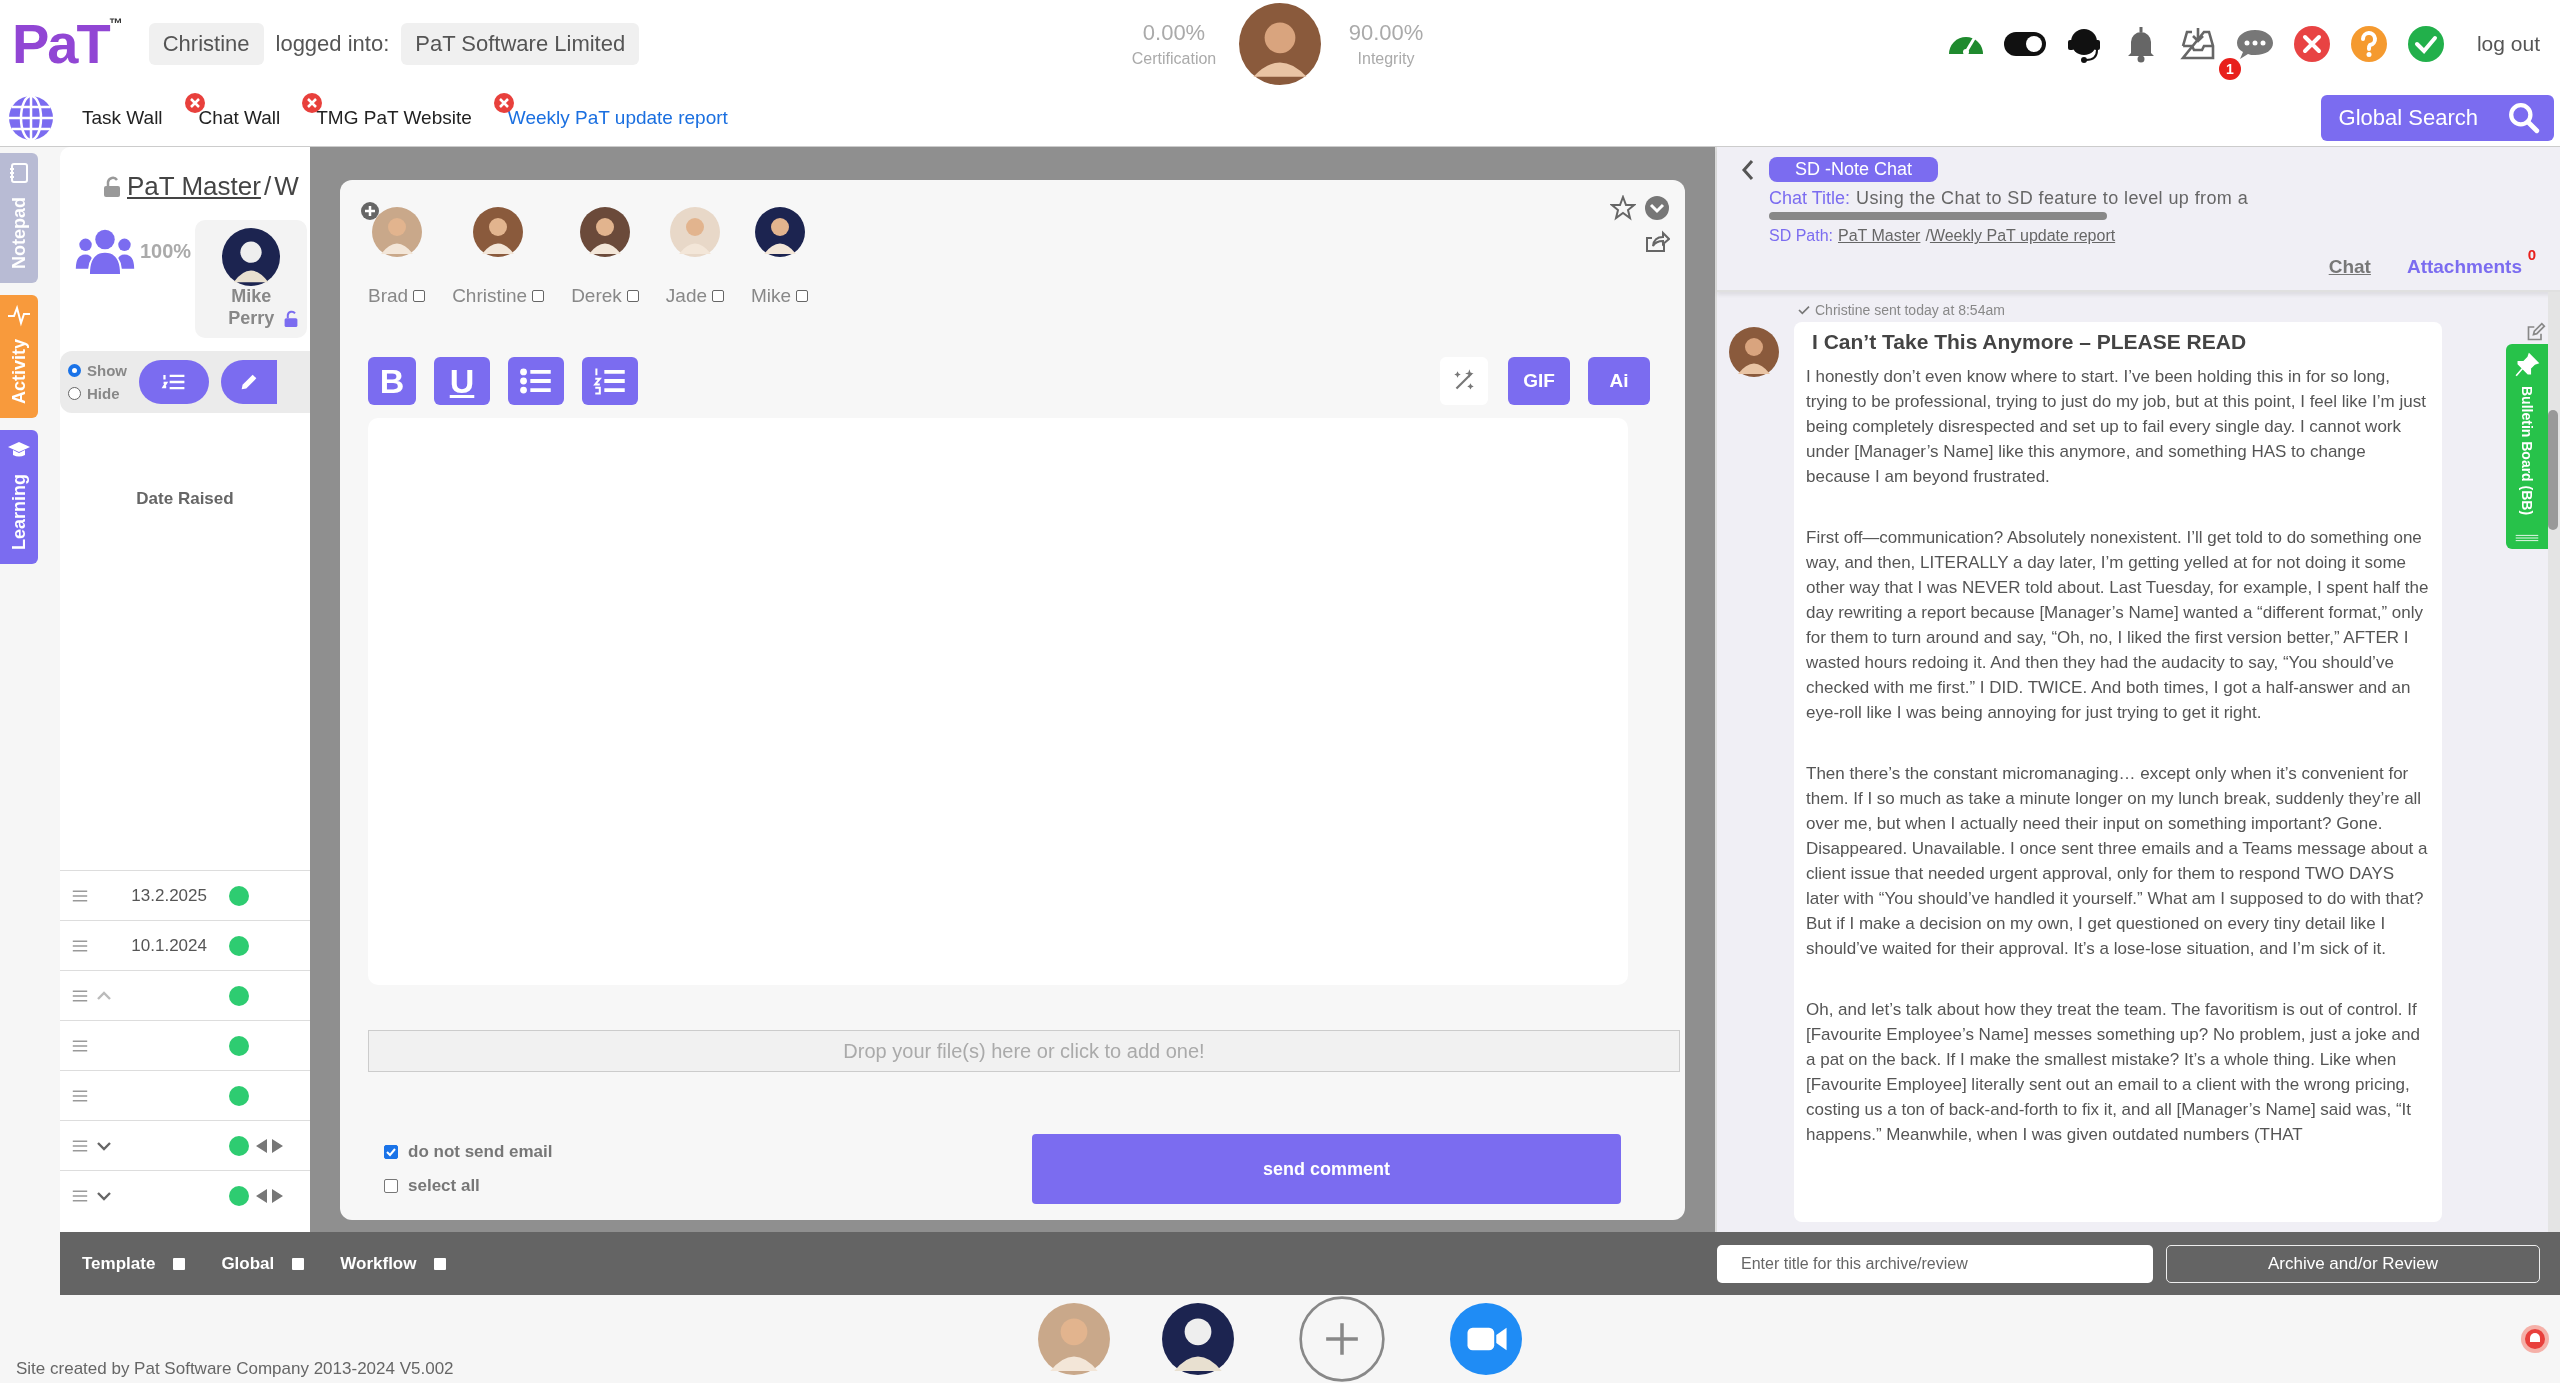 The width and height of the screenshot is (2560, 1383). I want to click on edit-icon, so click(2536, 332).